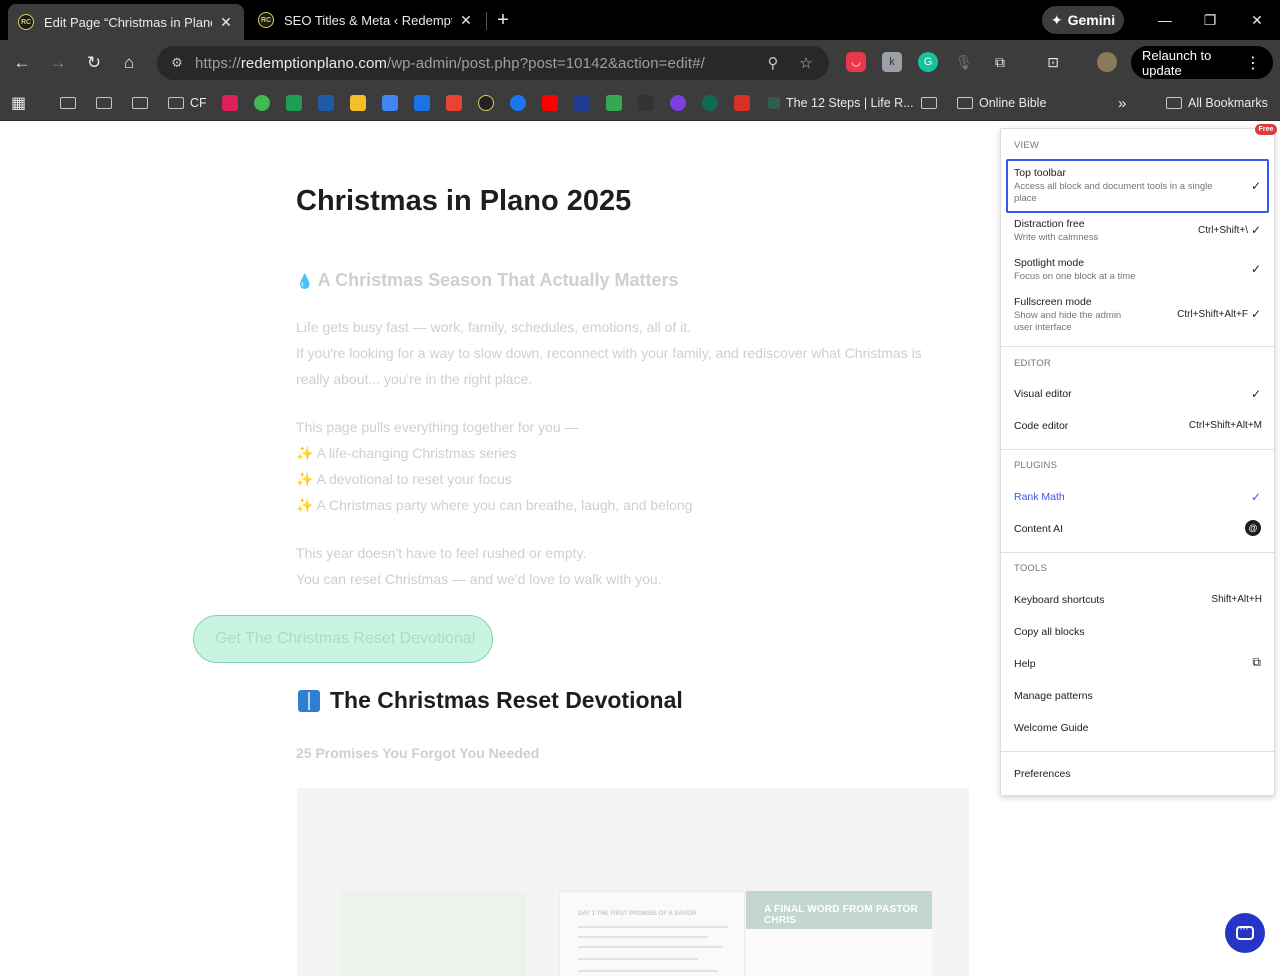 The image size is (1280, 976). What do you see at coordinates (129, 63) in the screenshot?
I see `home-icon: ⌂` at bounding box center [129, 63].